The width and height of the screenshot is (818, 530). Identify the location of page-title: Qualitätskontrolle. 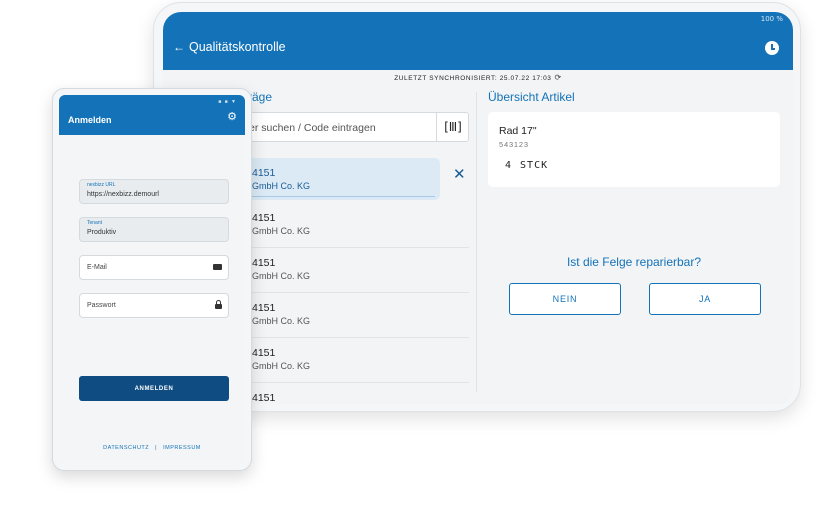
(237, 47).